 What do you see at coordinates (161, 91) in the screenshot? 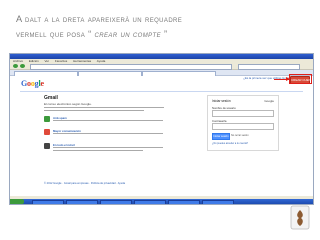
I see `divider` at bounding box center [161, 91].